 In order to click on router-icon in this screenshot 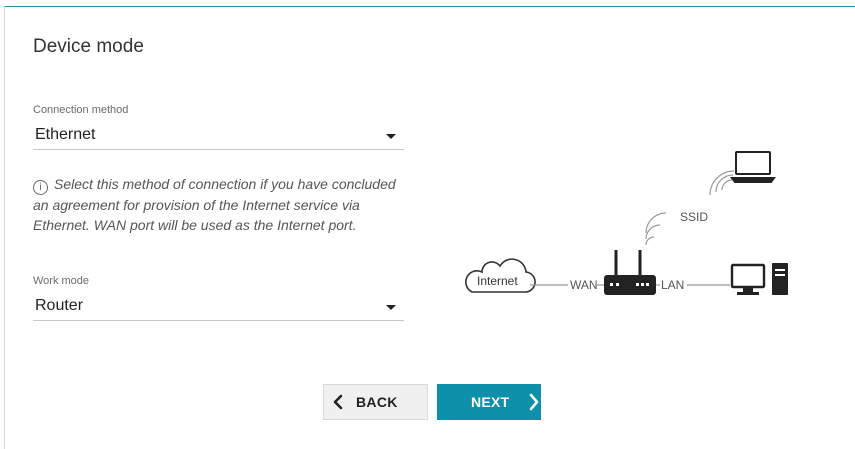, I will do `click(630, 272)`.